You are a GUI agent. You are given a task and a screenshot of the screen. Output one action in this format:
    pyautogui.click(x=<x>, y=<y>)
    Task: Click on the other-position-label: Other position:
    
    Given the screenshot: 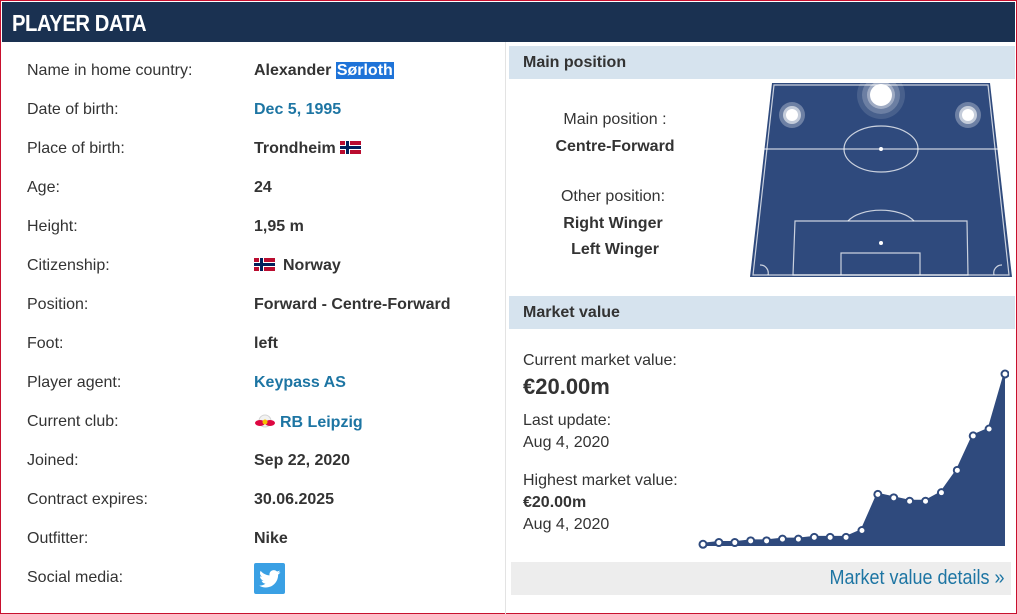 What is the action you would take?
    pyautogui.click(x=613, y=196)
    